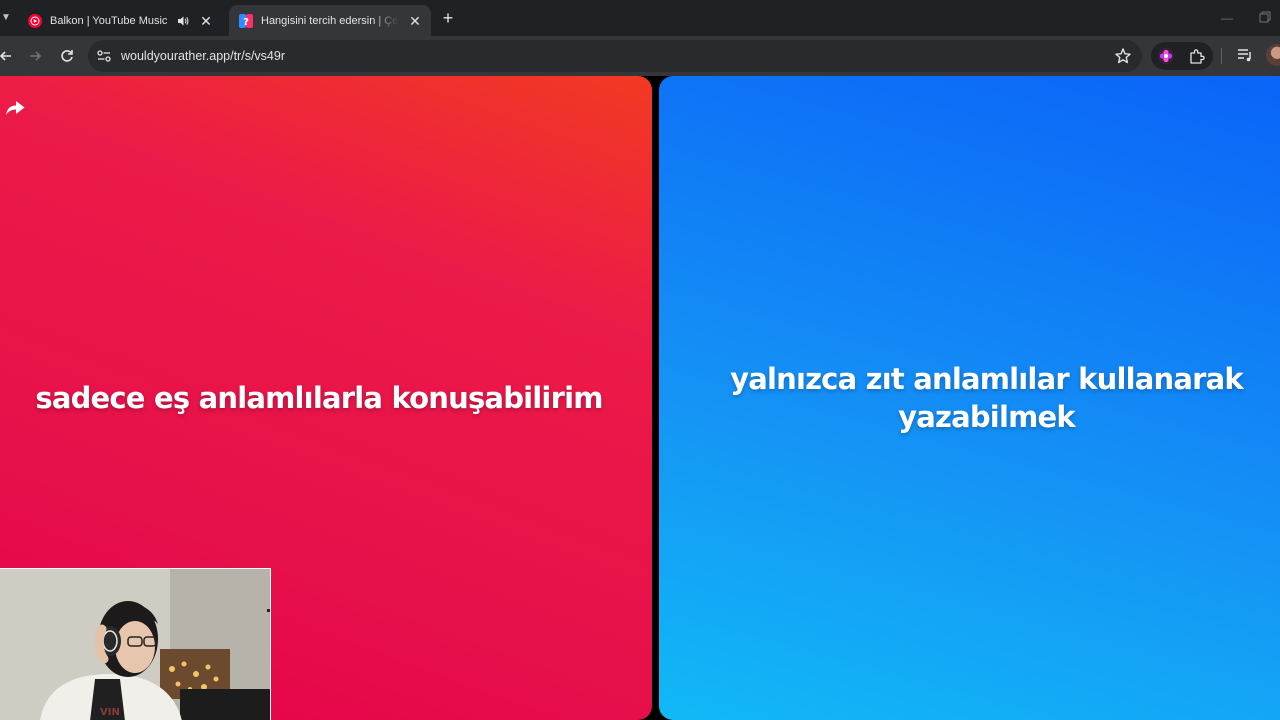 The height and width of the screenshot is (720, 1280). Describe the element at coordinates (1245, 55) in the screenshot. I see `media-controls-icon` at that location.